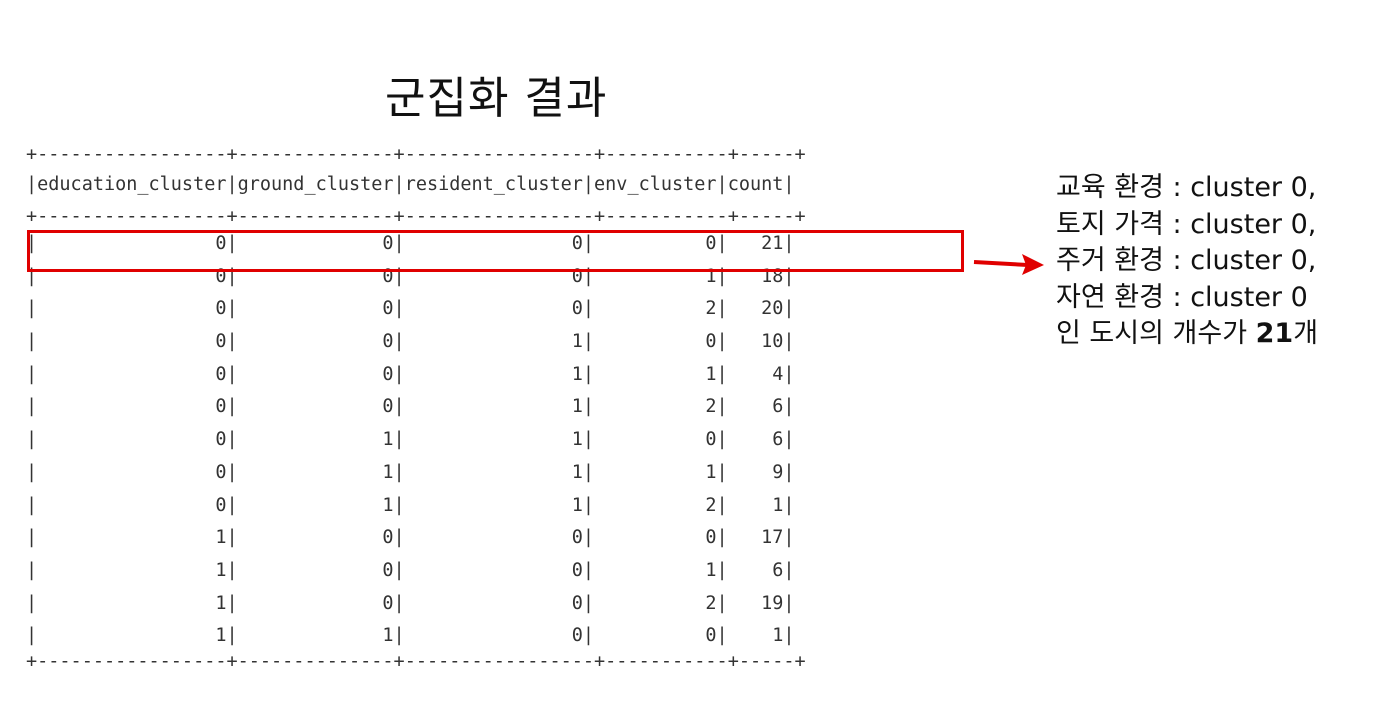 Image resolution: width=1378 pixels, height=724 pixels. Describe the element at coordinates (1186, 224) in the screenshot. I see `annotation-line-ground: 토지 가격 : cluster 0,` at that location.